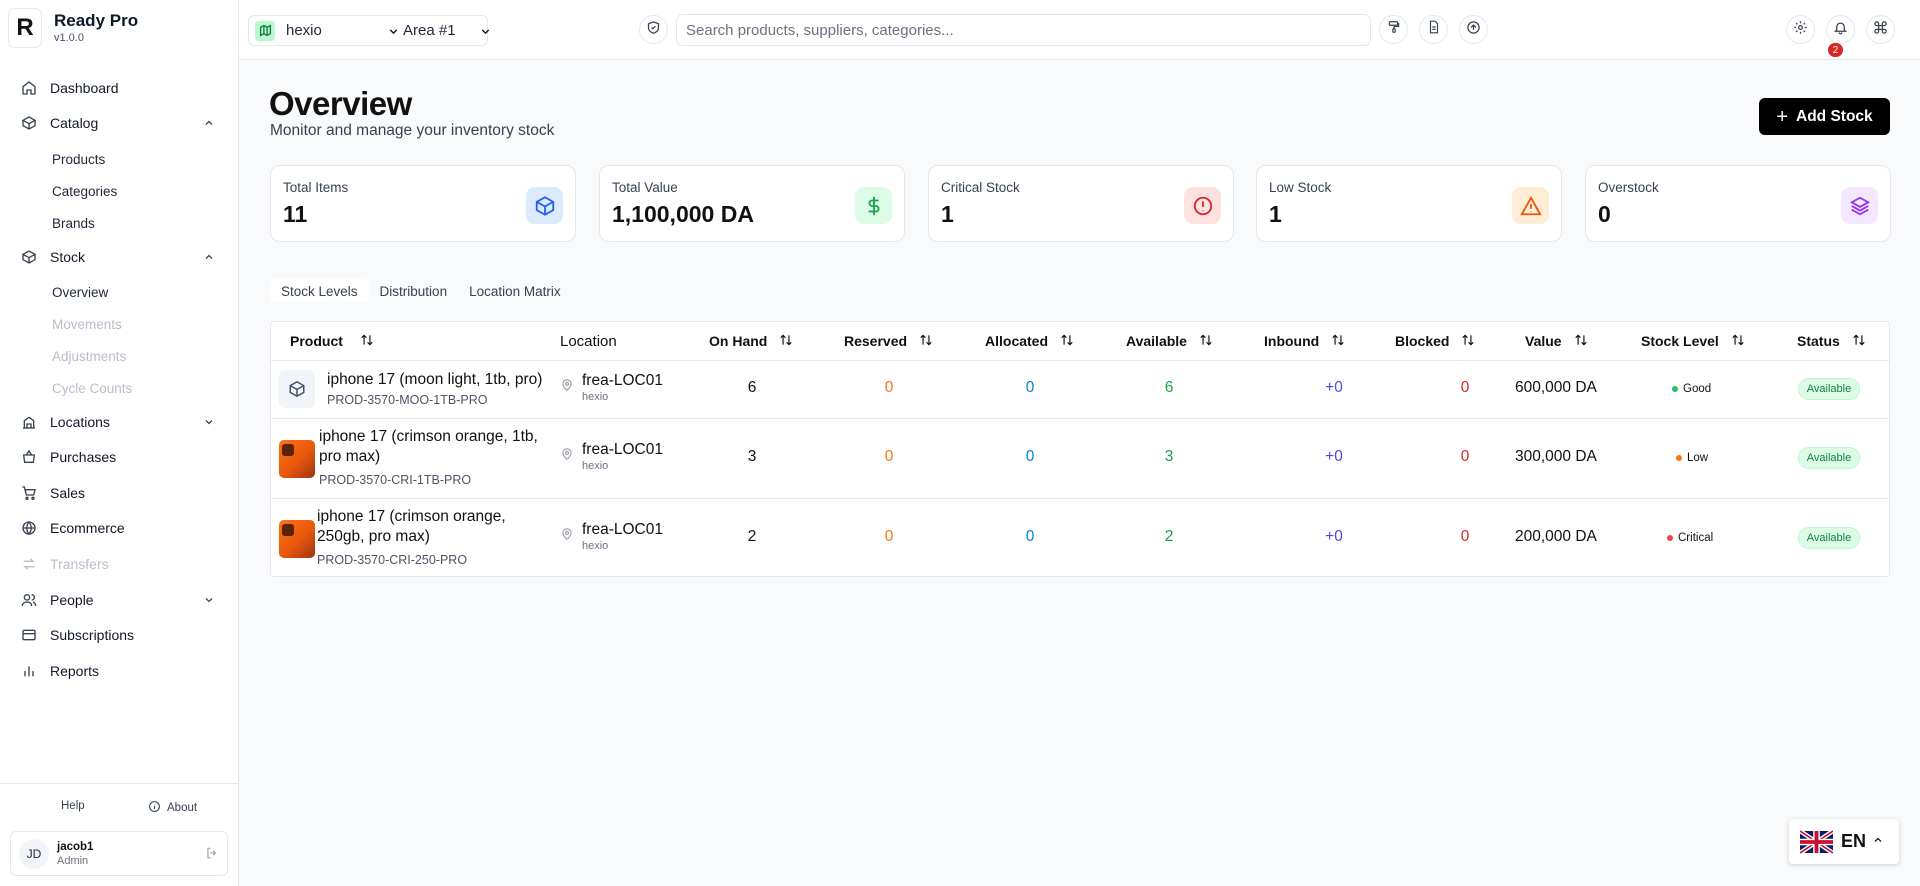  Describe the element at coordinates (80, 292) in the screenshot. I see `sidebar-item-overview: Overview` at that location.